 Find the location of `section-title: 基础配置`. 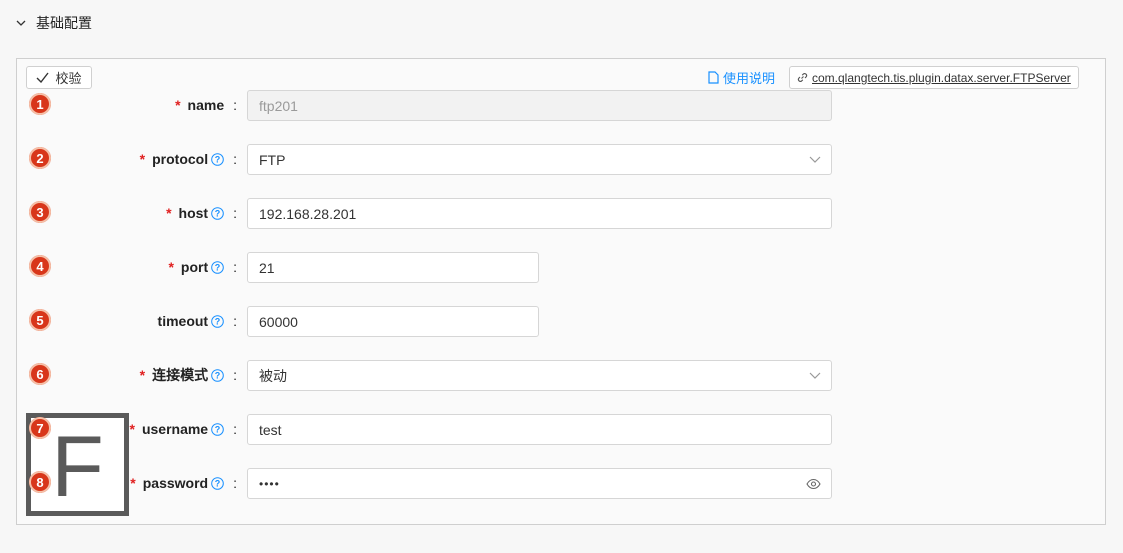

section-title: 基础配置 is located at coordinates (64, 23).